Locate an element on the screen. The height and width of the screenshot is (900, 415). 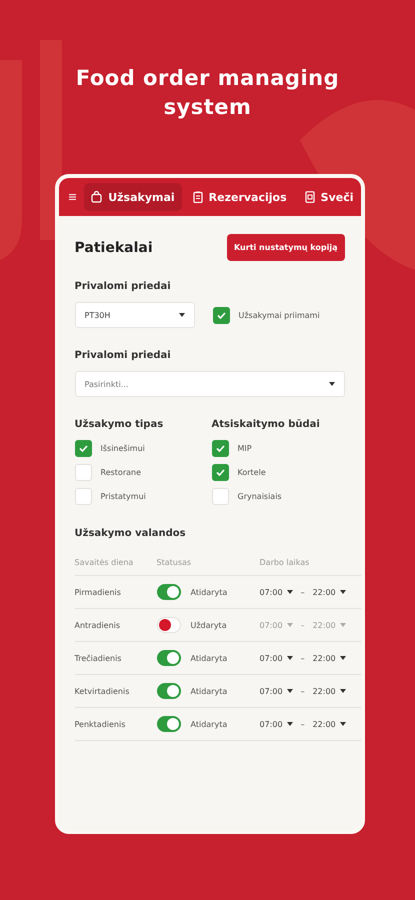
checkbox-label: Išsinešimui is located at coordinates (122, 448).